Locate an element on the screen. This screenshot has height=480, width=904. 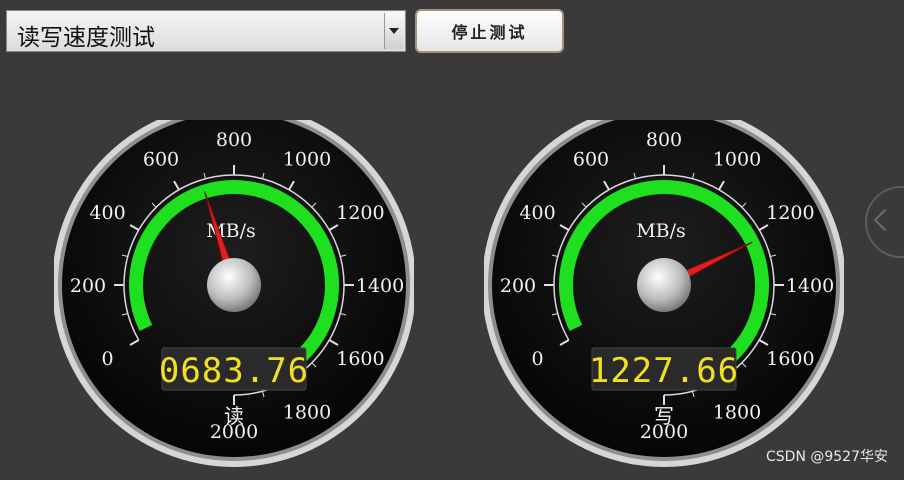
speed-readout: 0683.76 is located at coordinates (234, 371).